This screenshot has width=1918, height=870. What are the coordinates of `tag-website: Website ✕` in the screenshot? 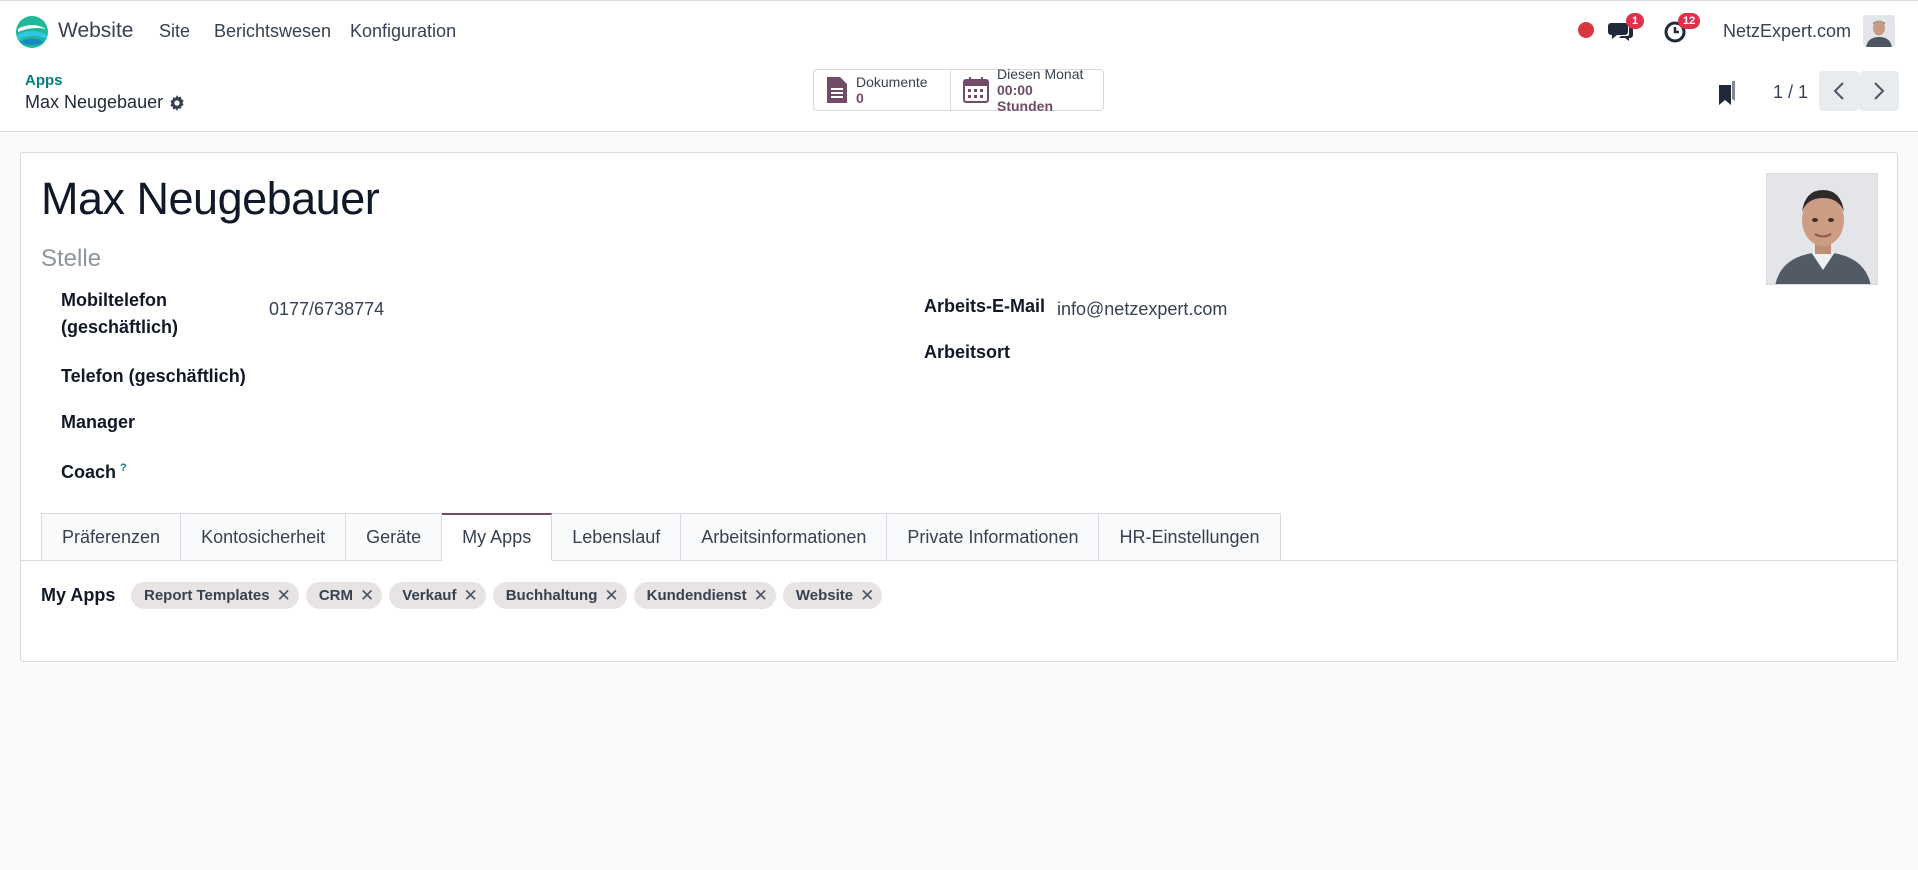 It's located at (832, 595).